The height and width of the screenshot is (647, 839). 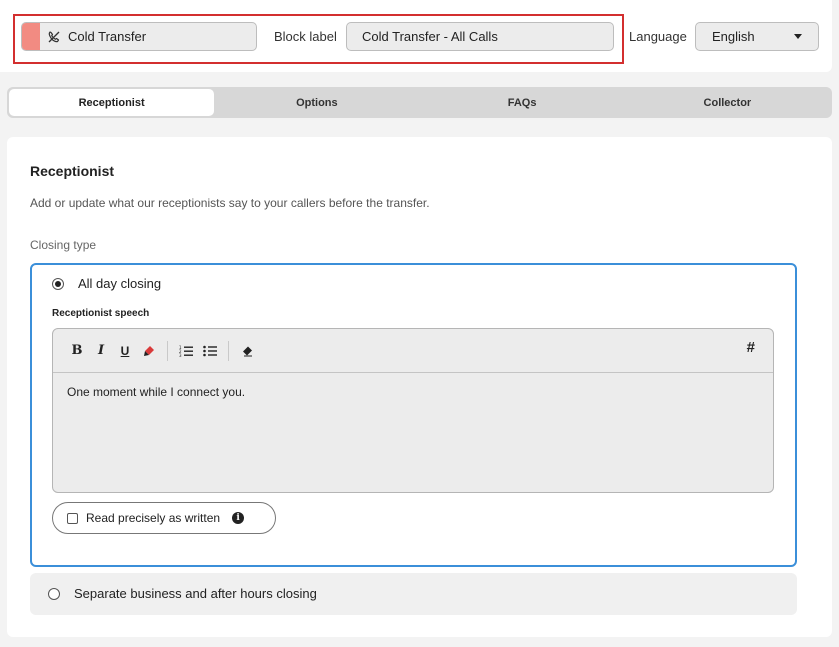 What do you see at coordinates (72, 518) in the screenshot?
I see `read-precisely-checkbox` at bounding box center [72, 518].